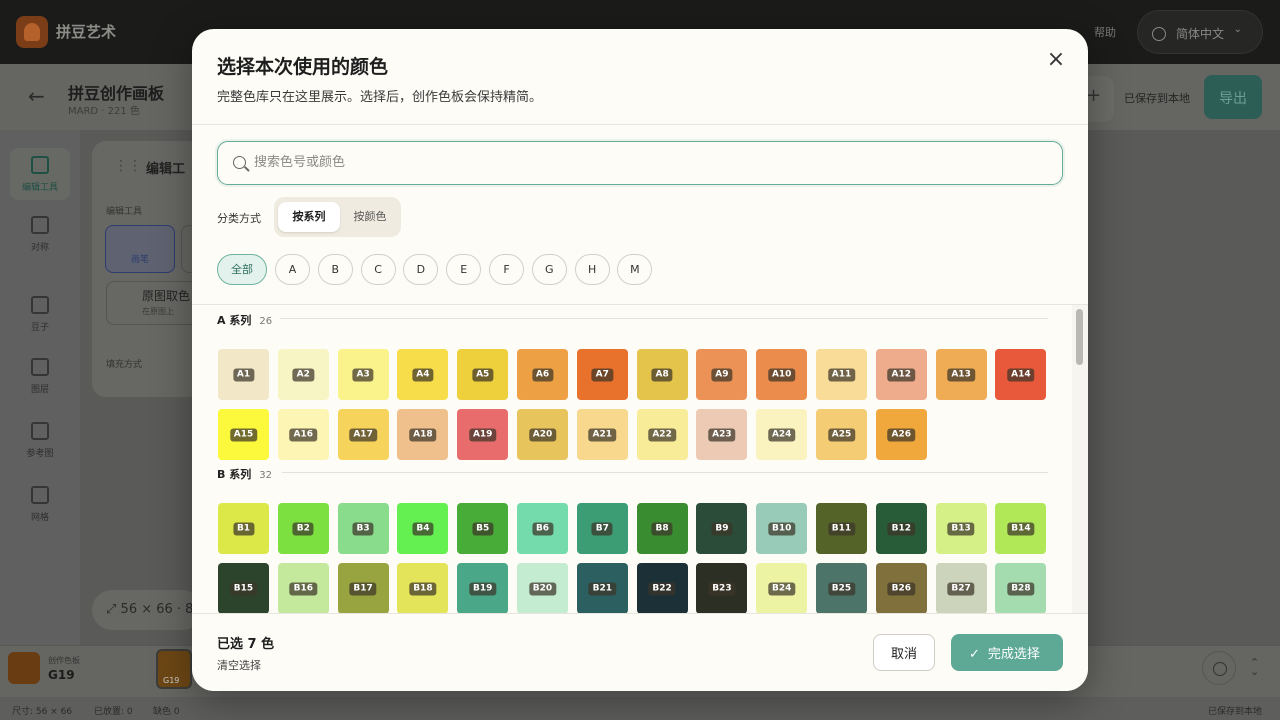 The height and width of the screenshot is (720, 1280). Describe the element at coordinates (335, 269) in the screenshot. I see `filter-chip: B` at that location.